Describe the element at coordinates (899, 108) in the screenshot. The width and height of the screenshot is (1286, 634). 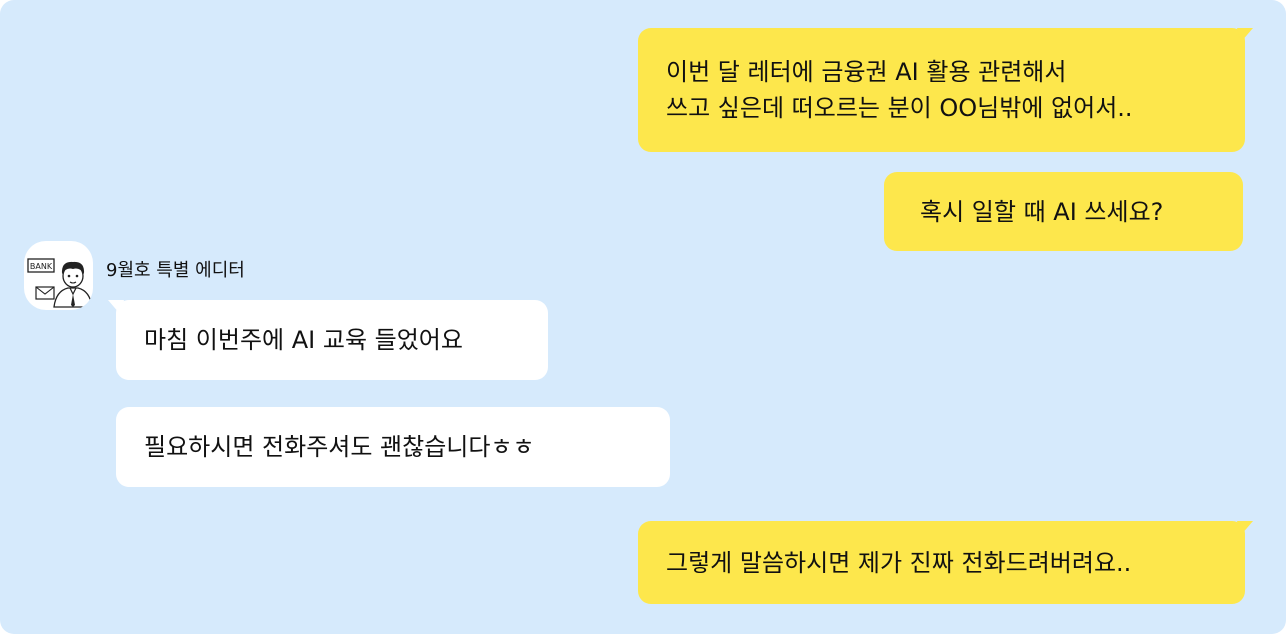
I see `message-text: 쓰고 싶은데 떠오르는 분이 OO님밖에 없어서..` at that location.